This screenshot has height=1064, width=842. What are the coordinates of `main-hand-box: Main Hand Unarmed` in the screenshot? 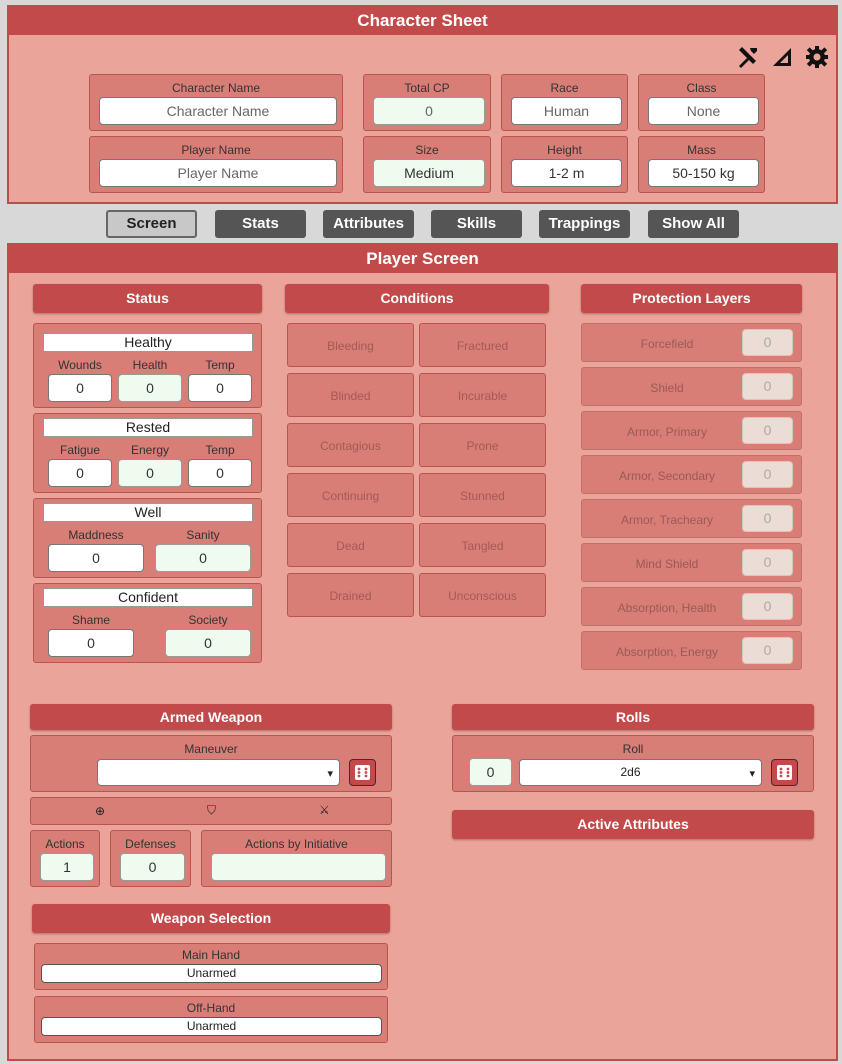 It's located at (211, 966).